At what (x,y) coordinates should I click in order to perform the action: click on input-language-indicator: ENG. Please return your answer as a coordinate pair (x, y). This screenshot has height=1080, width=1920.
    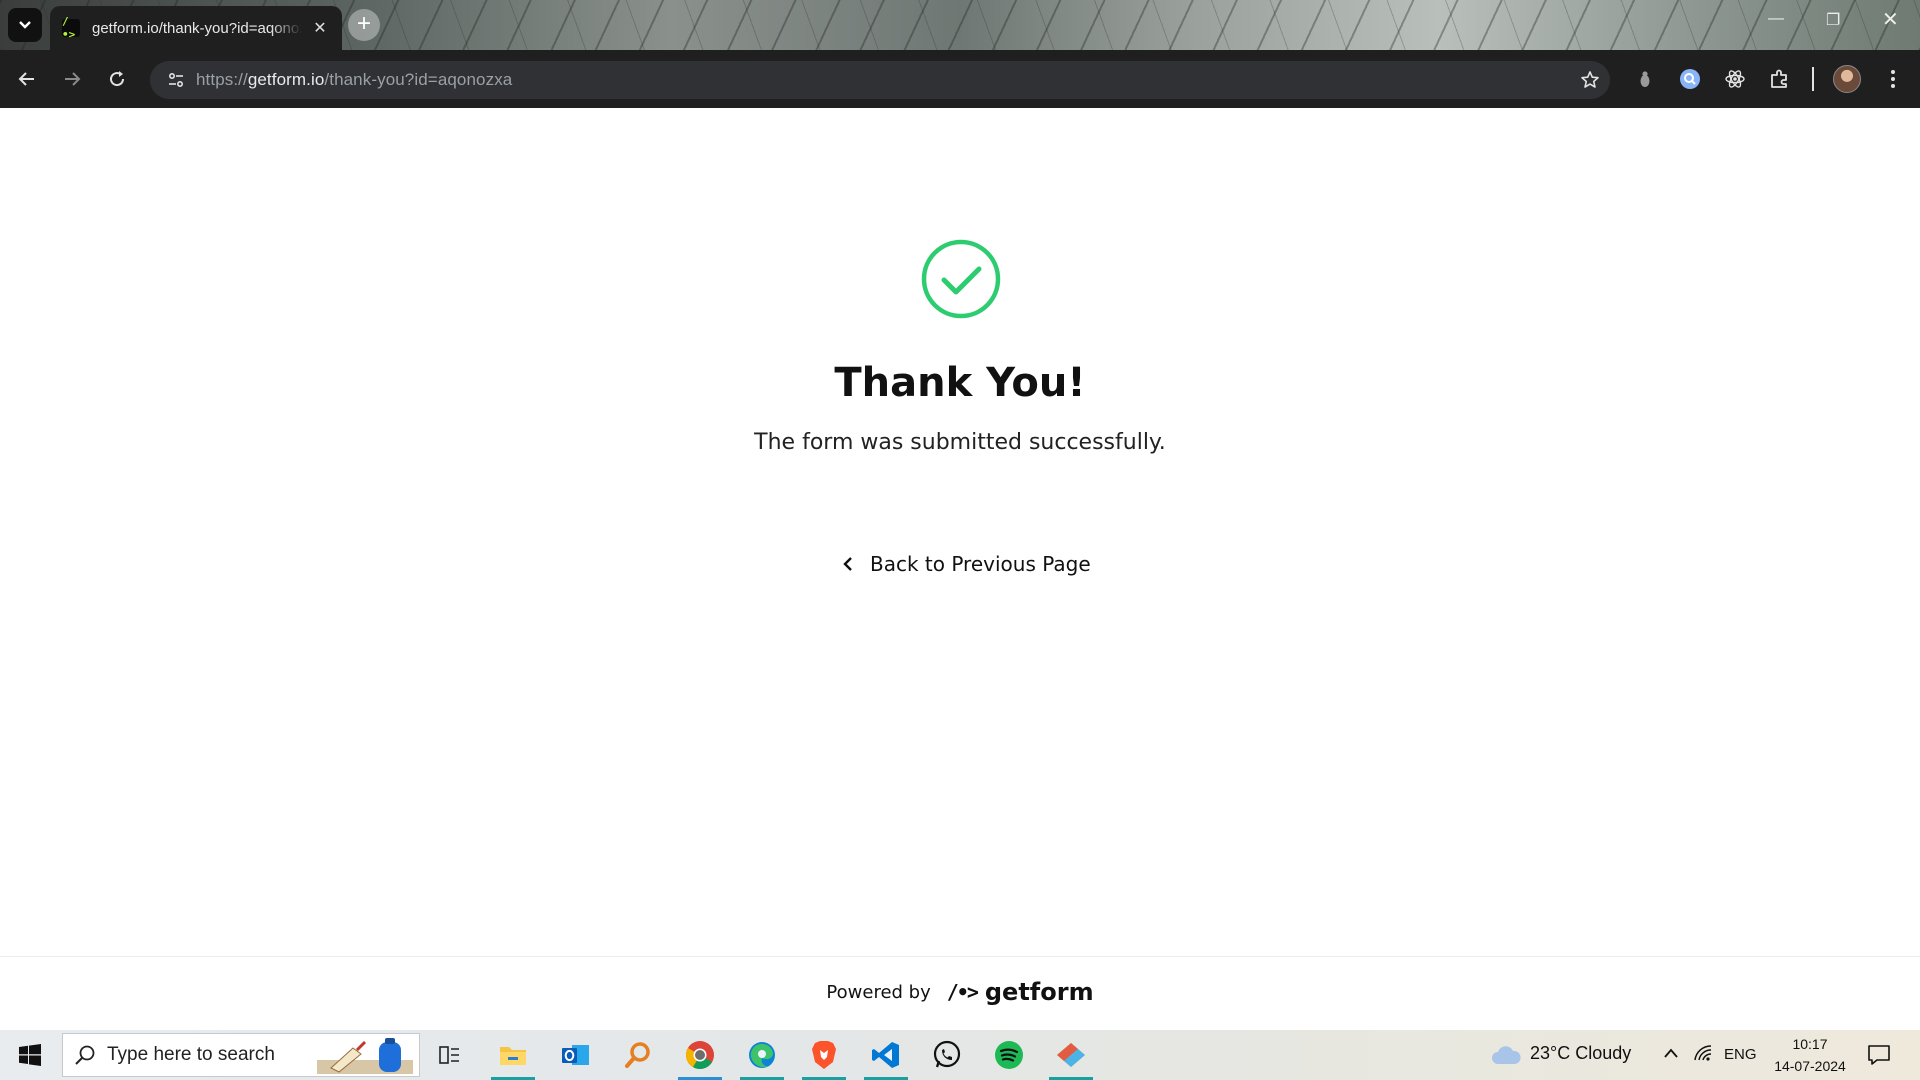
    Looking at the image, I should click on (1740, 1054).